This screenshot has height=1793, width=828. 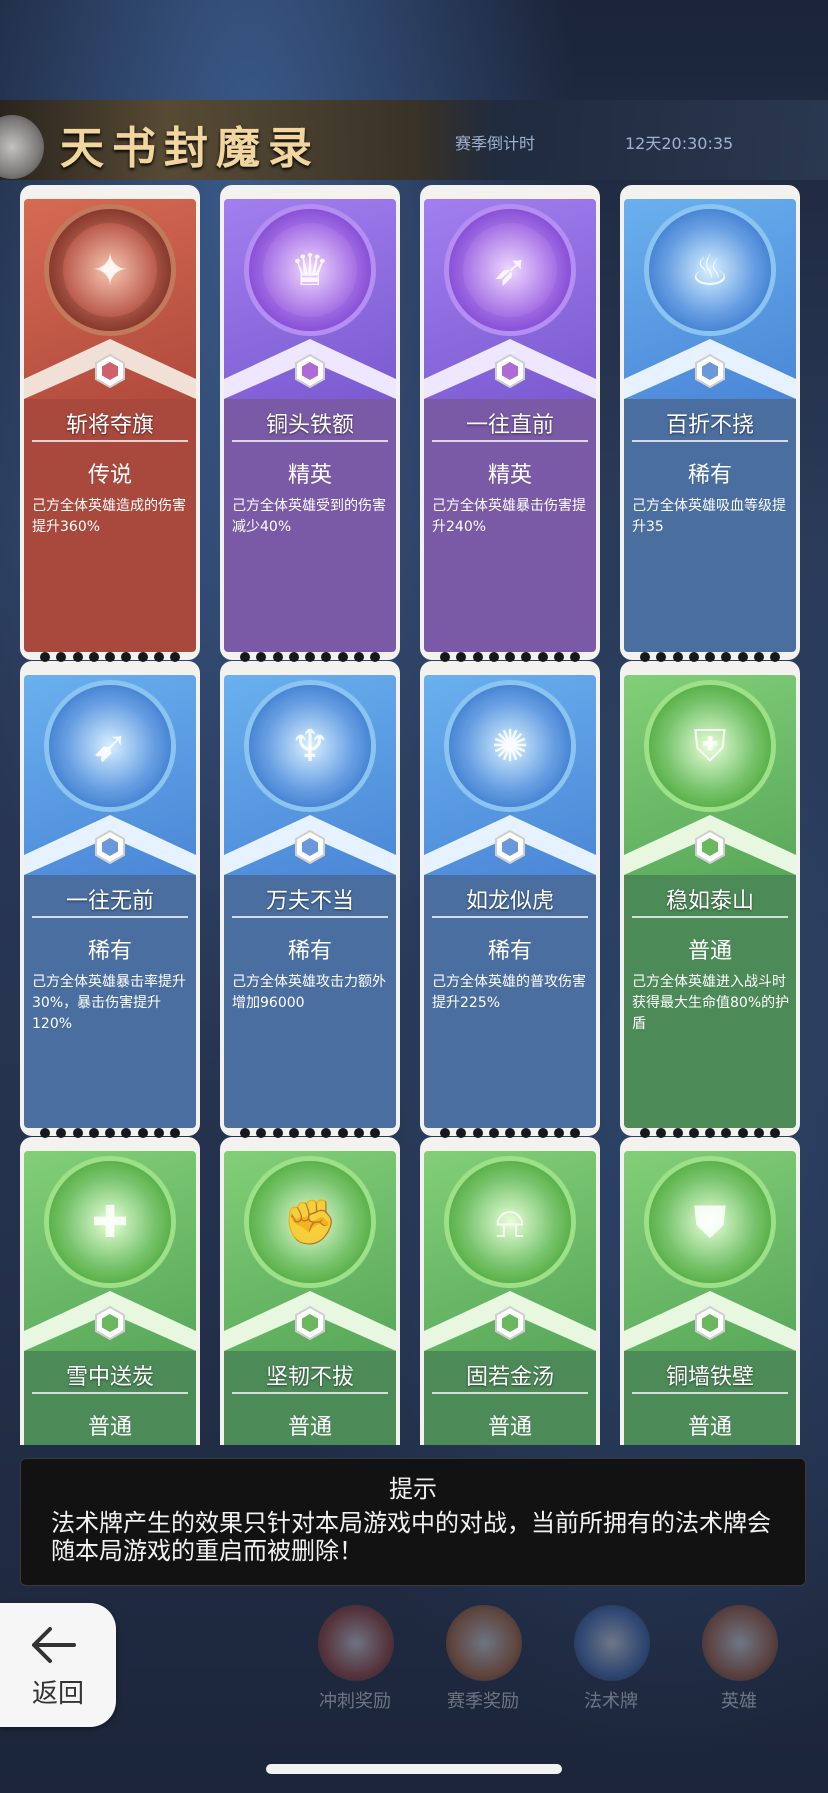 What do you see at coordinates (58, 1665) in the screenshot?
I see `back-button: 返回` at bounding box center [58, 1665].